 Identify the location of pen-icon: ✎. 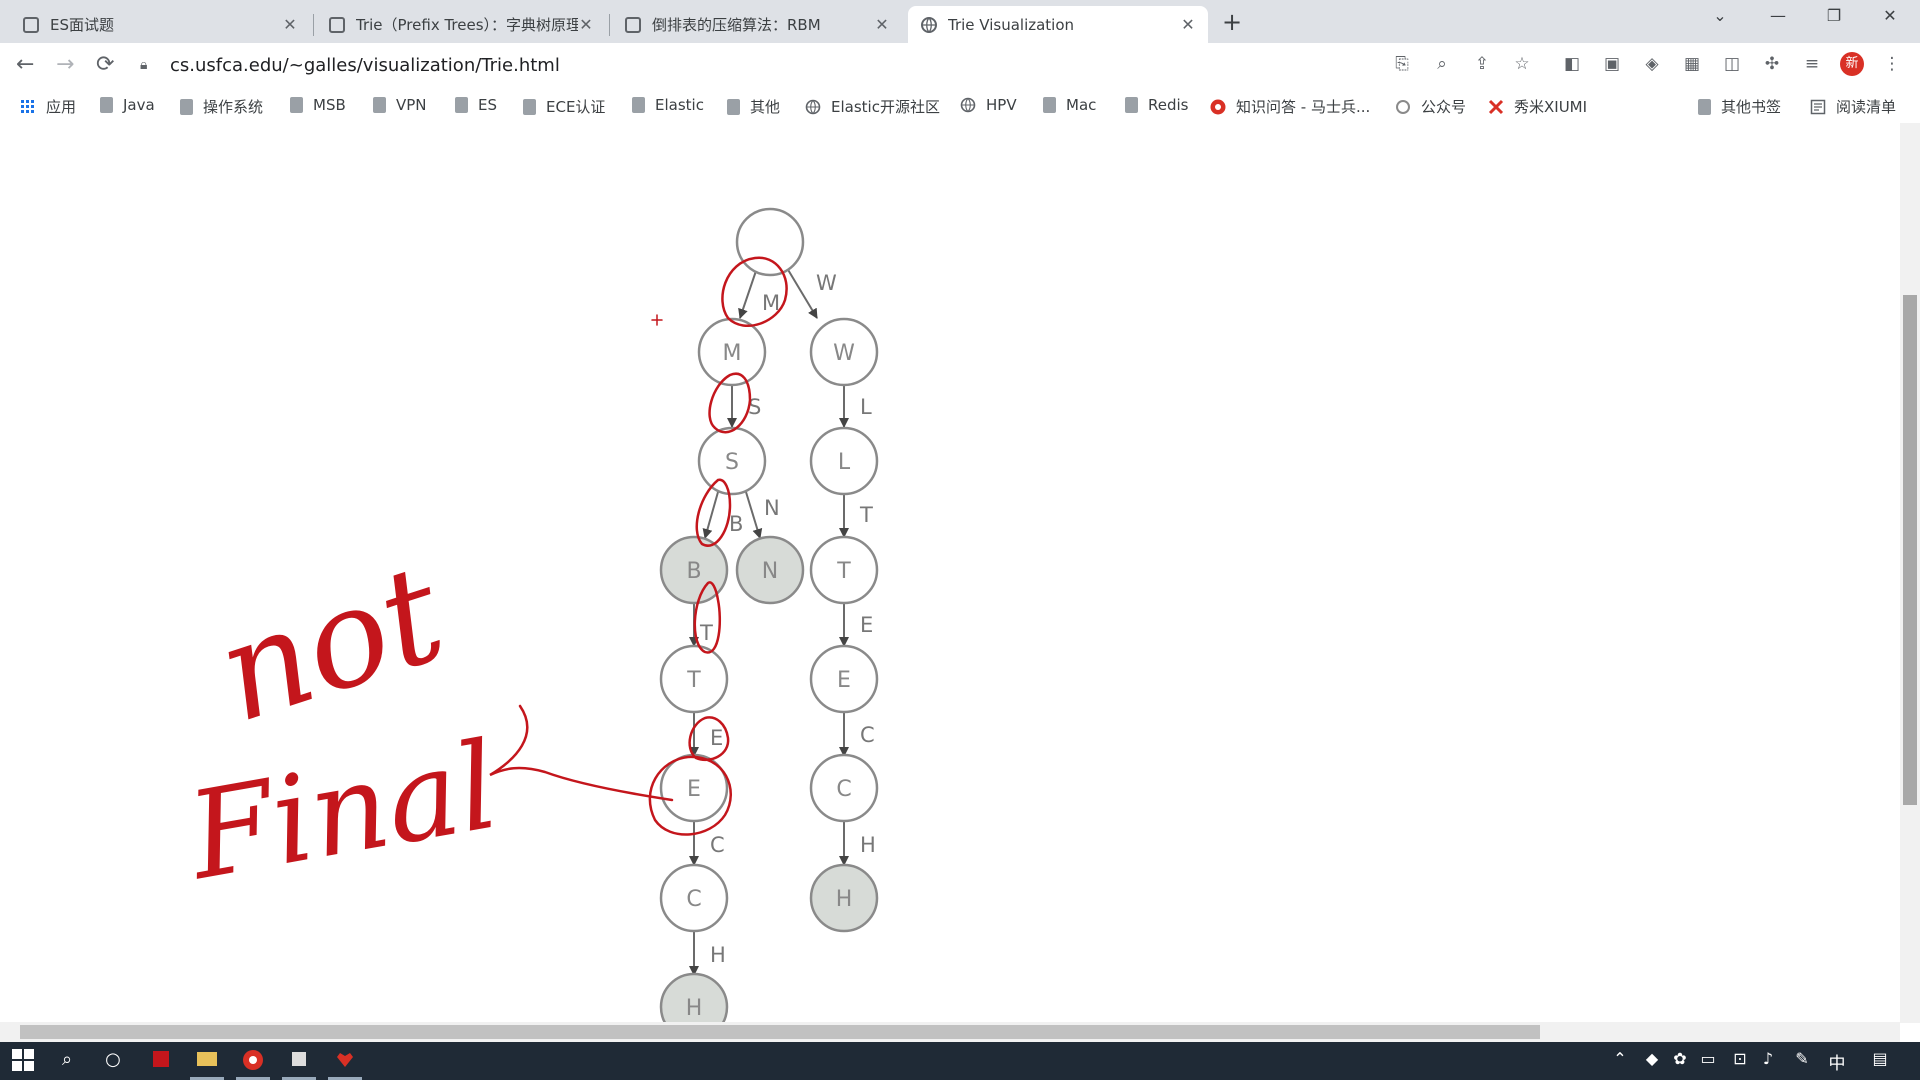
(1802, 1061).